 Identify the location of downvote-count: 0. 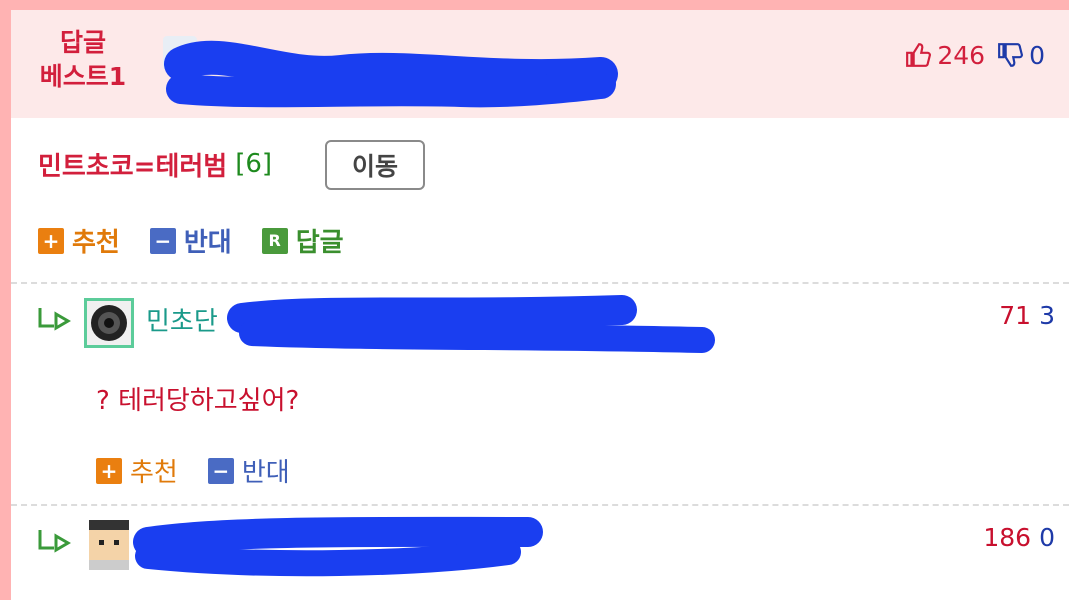
(1037, 55).